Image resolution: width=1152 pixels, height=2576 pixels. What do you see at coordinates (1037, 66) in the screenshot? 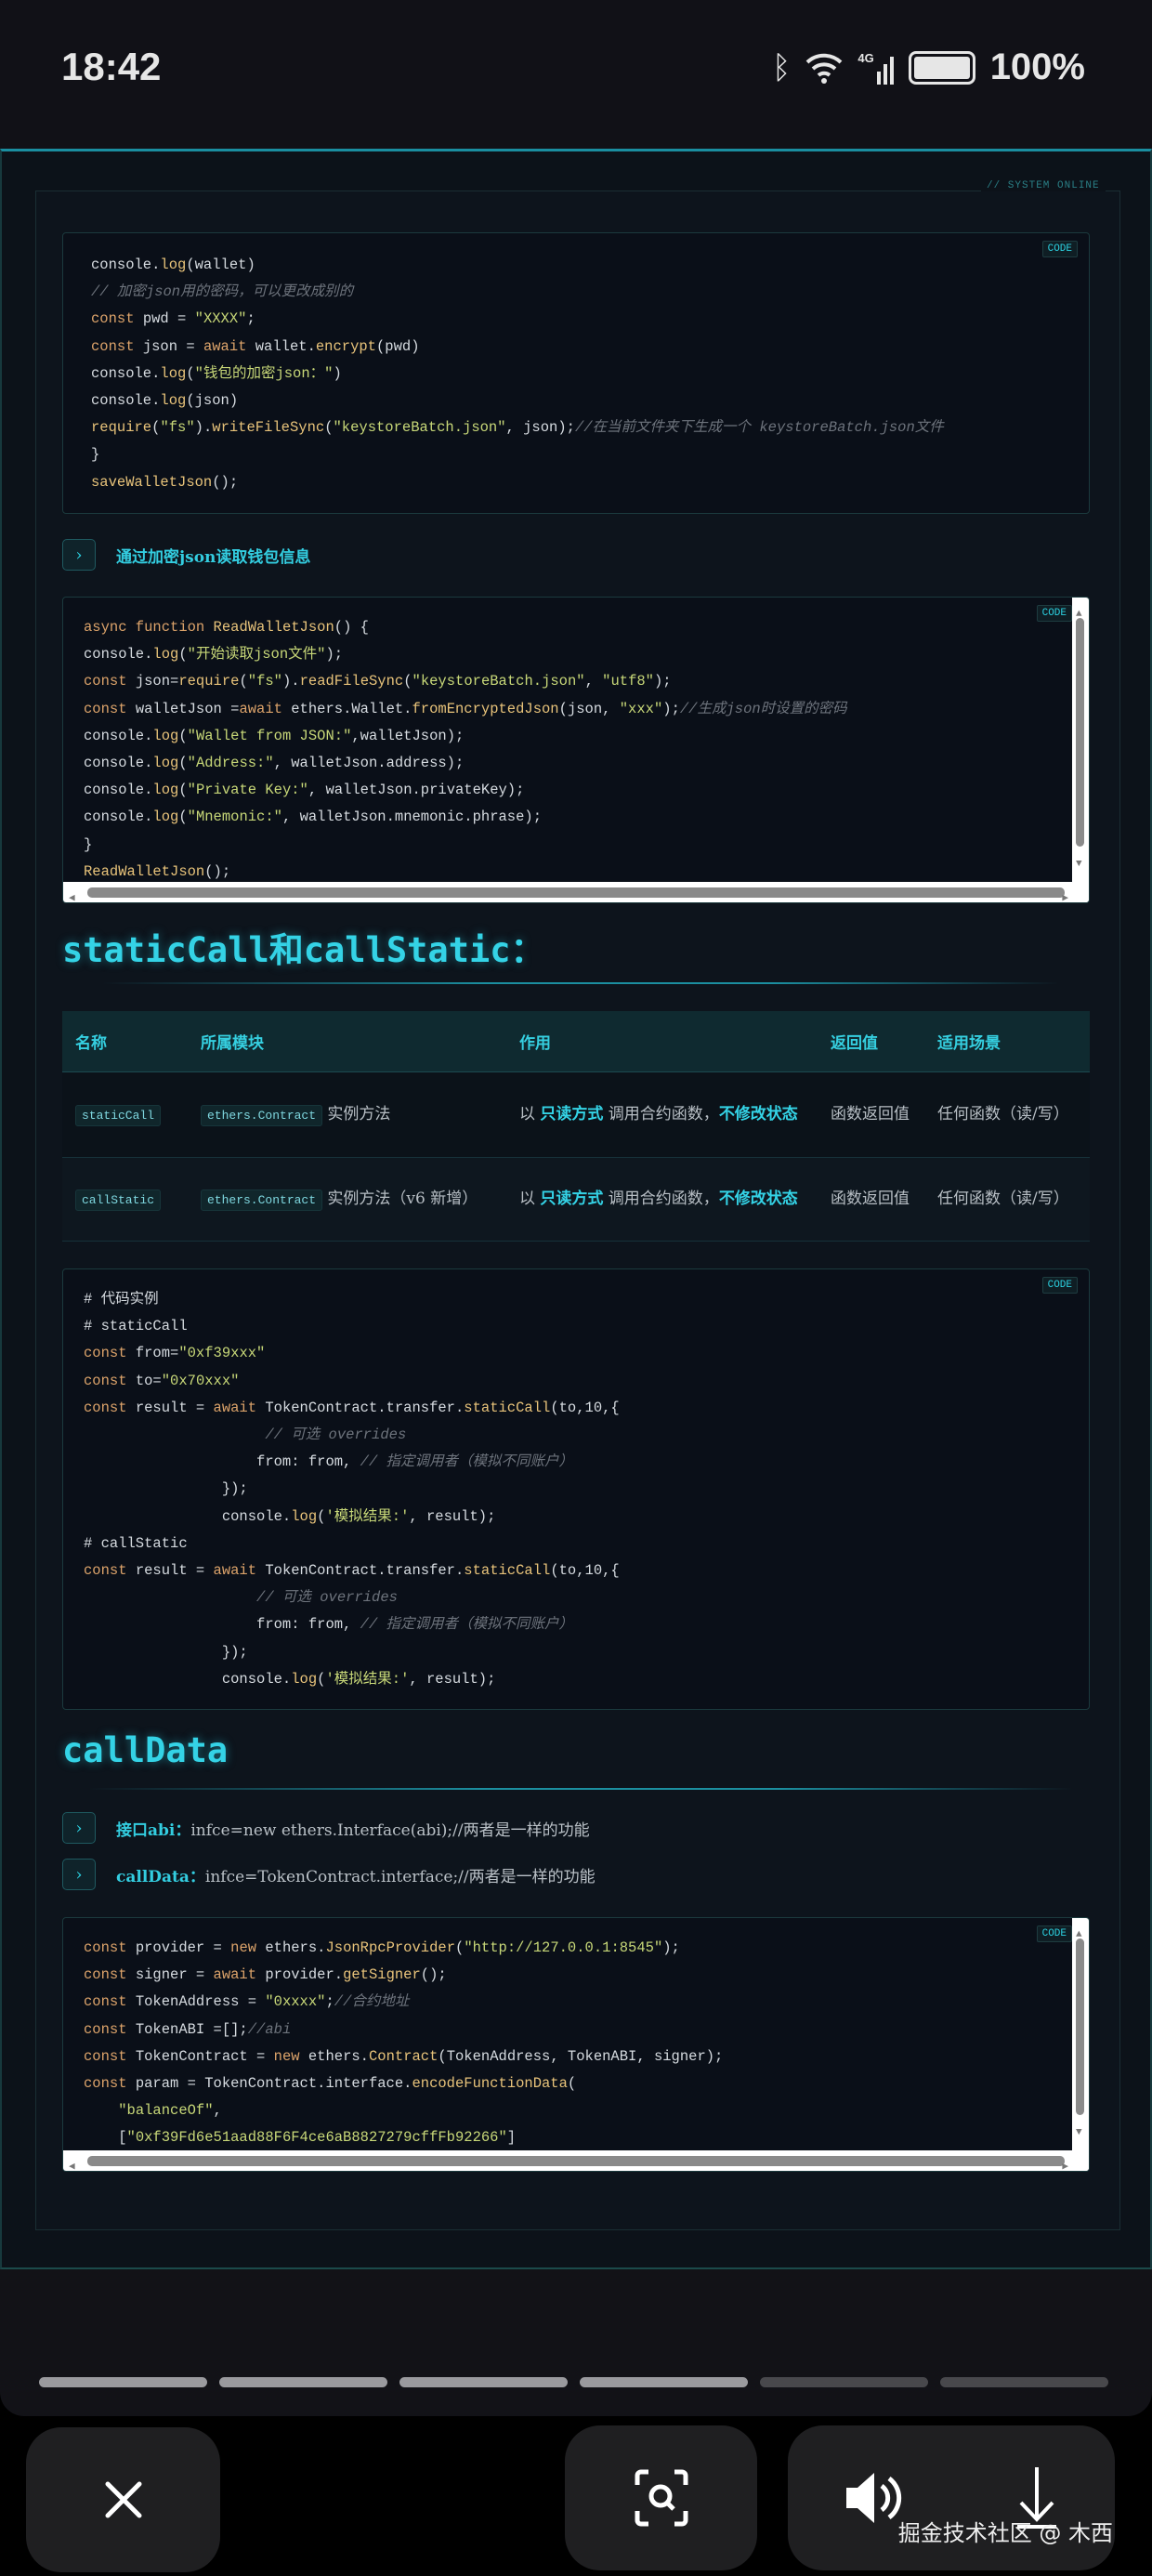
I see `battery-percent: 100%` at bounding box center [1037, 66].